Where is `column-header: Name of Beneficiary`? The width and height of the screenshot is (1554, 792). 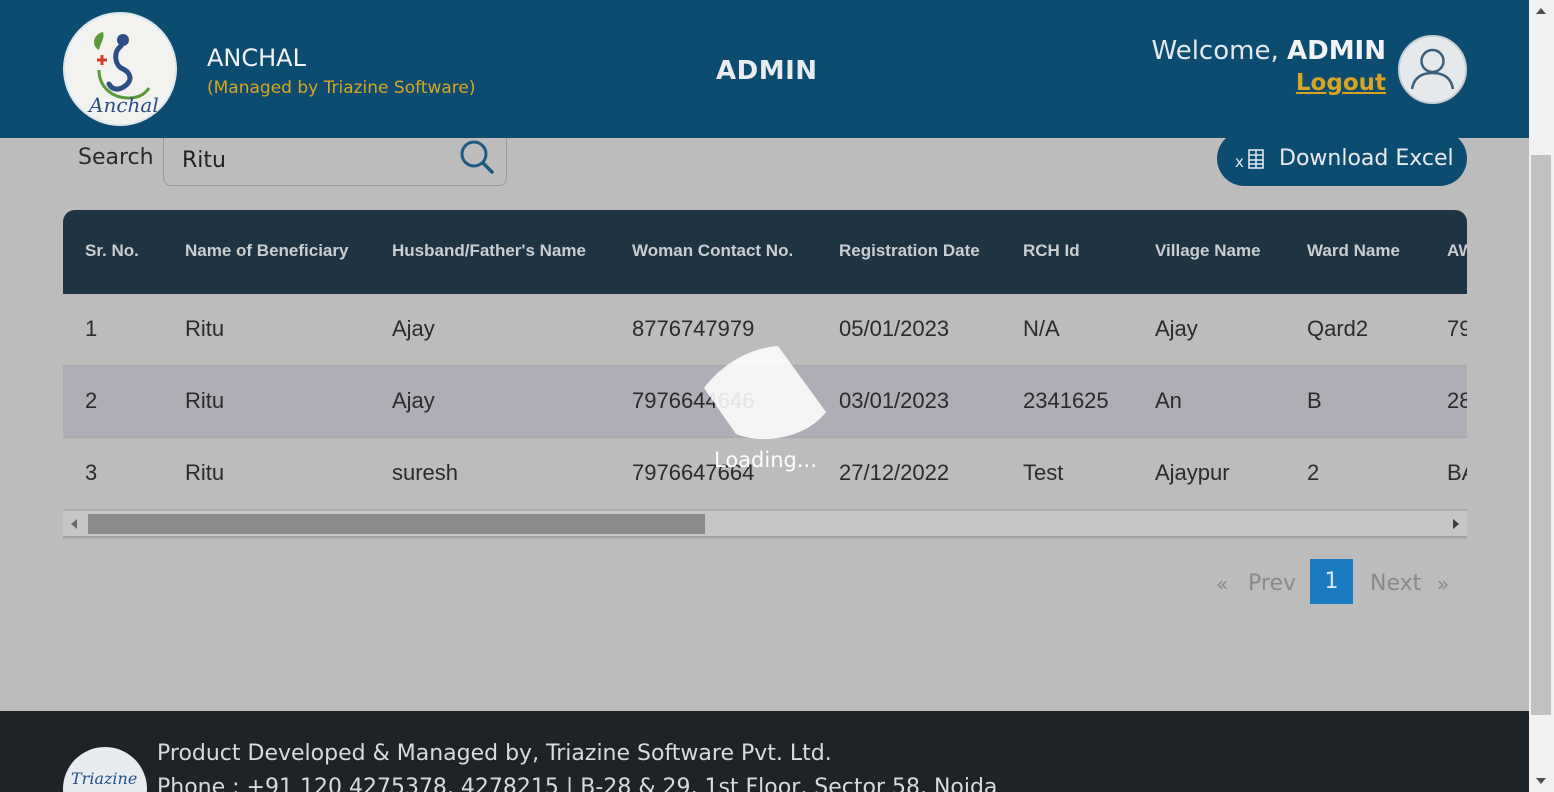
column-header: Name of Beneficiary is located at coordinates (266, 251).